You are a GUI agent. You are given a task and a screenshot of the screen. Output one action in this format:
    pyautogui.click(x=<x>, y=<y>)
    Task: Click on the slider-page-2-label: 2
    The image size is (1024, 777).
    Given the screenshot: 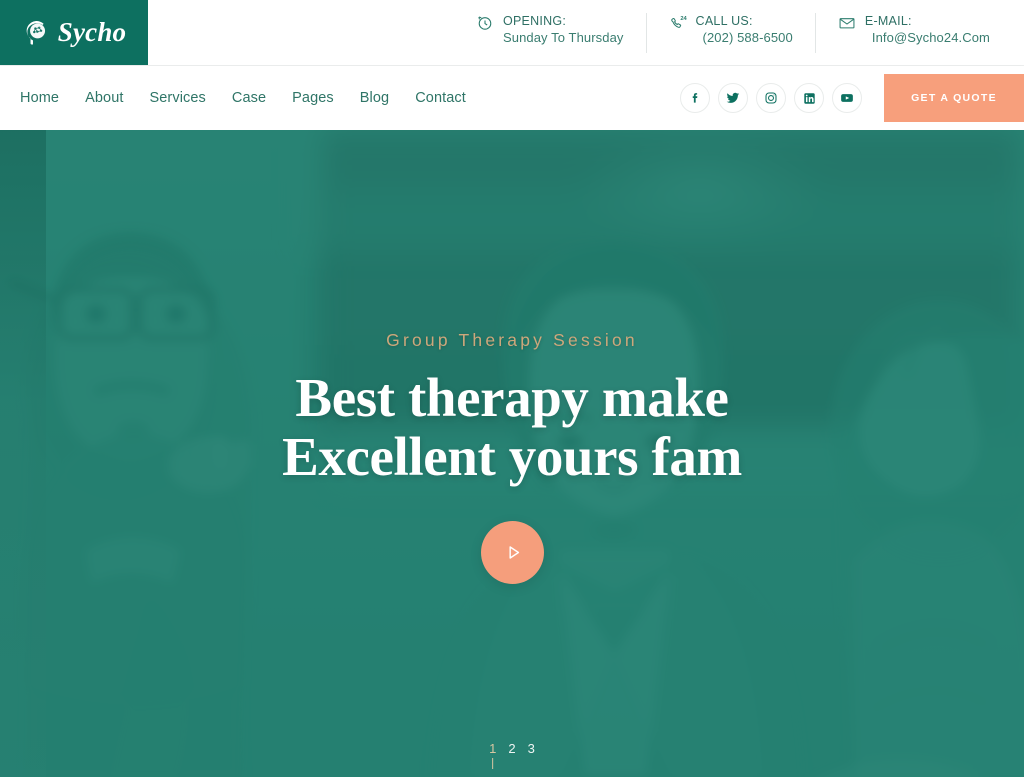 What is the action you would take?
    pyautogui.click(x=512, y=748)
    